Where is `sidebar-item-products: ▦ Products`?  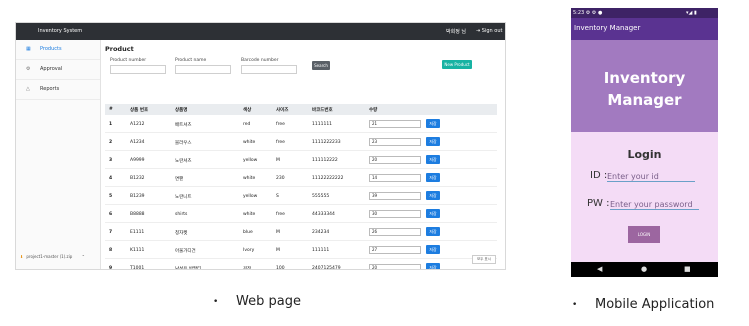 sidebar-item-products: ▦ Products is located at coordinates (58, 50).